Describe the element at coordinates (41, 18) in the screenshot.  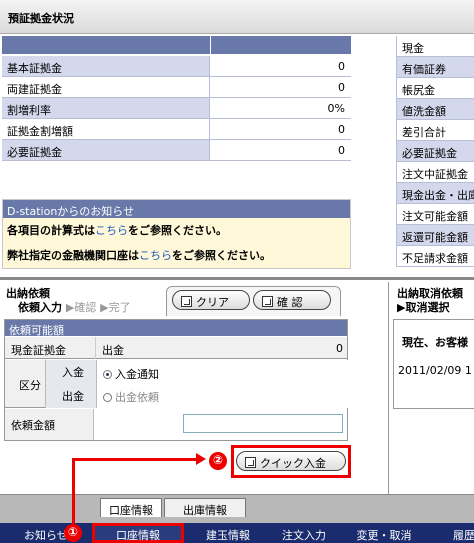
I see `page-title: 預証拠金状況` at that location.